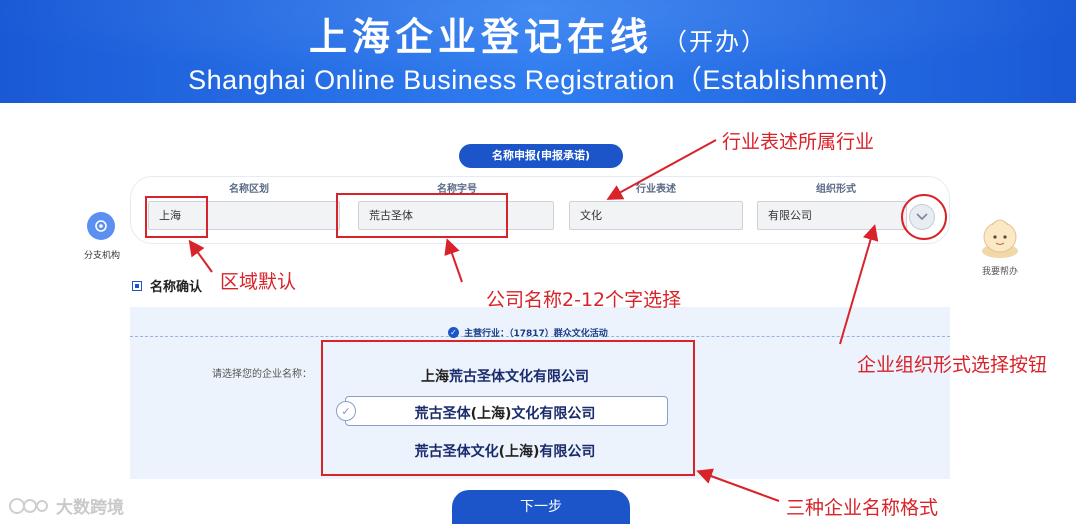 Image resolution: width=1076 pixels, height=524 pixels. Describe the element at coordinates (453, 332) in the screenshot. I see `check-icon: ✓` at that location.